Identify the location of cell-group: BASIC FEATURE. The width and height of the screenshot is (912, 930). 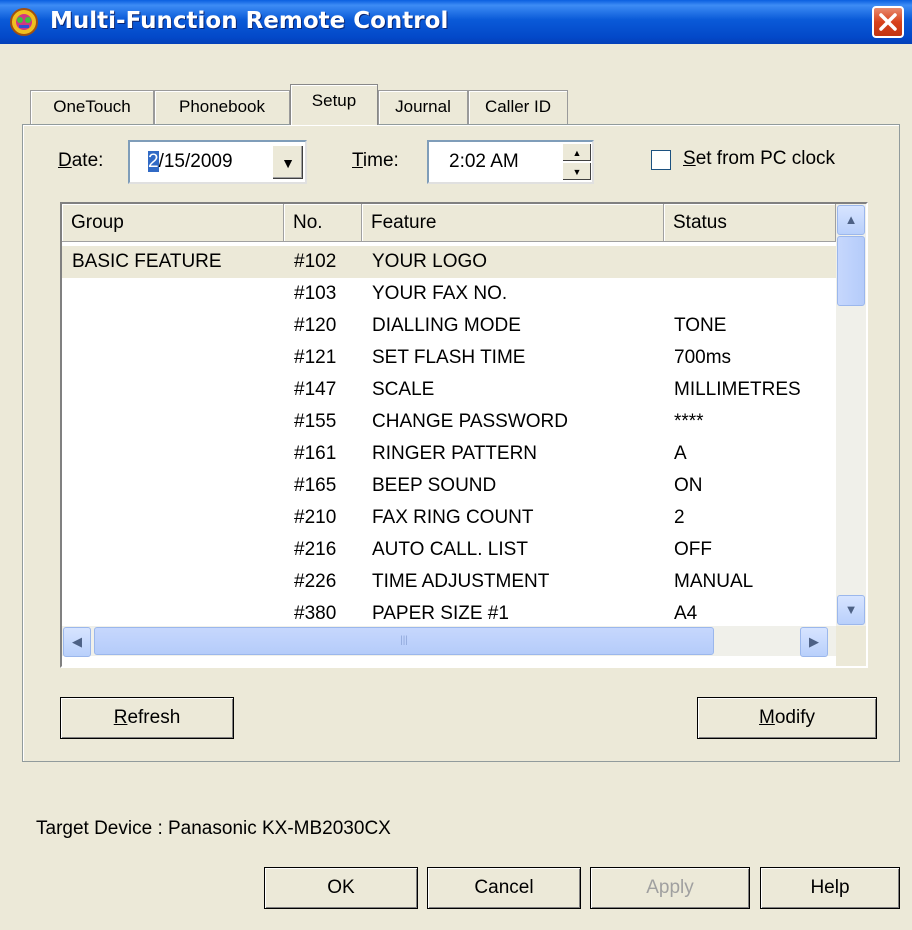
(147, 261).